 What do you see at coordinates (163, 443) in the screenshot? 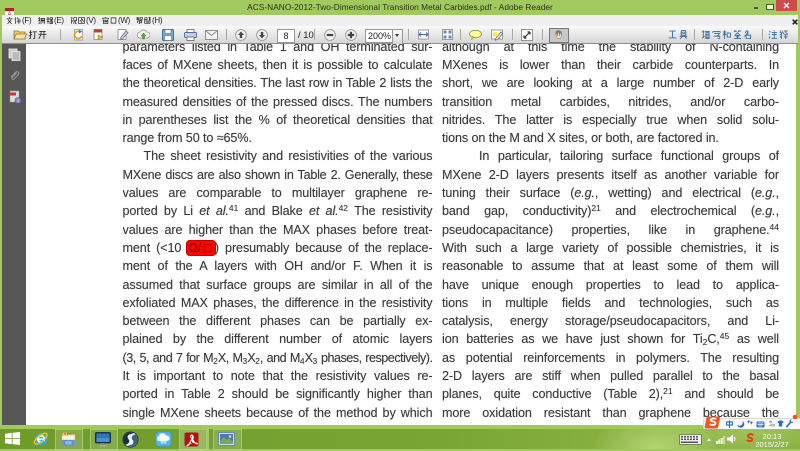
I see `svg-text: du` at bounding box center [163, 443].